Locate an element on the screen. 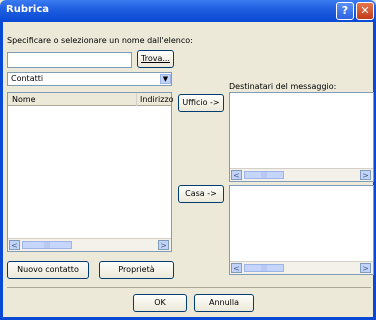  source-select-value: Contatti is located at coordinates (27, 78).